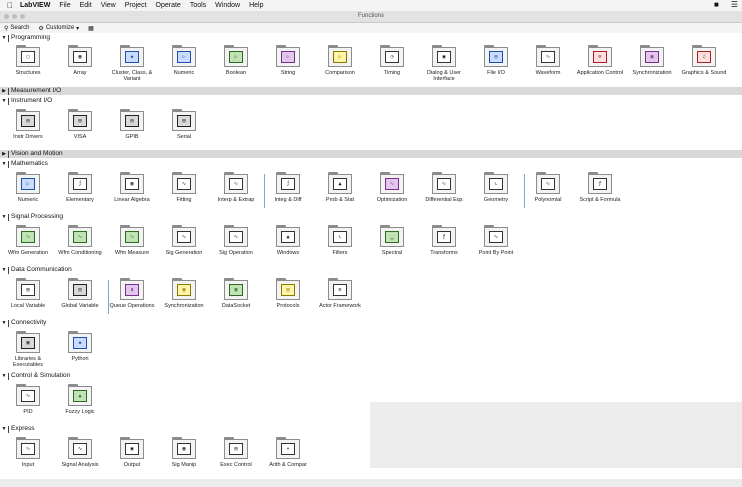 Image resolution: width=742 pixels, height=487 pixels. Describe the element at coordinates (340, 70) in the screenshot. I see `palette-item-comparison: ▷ Comparison` at that location.